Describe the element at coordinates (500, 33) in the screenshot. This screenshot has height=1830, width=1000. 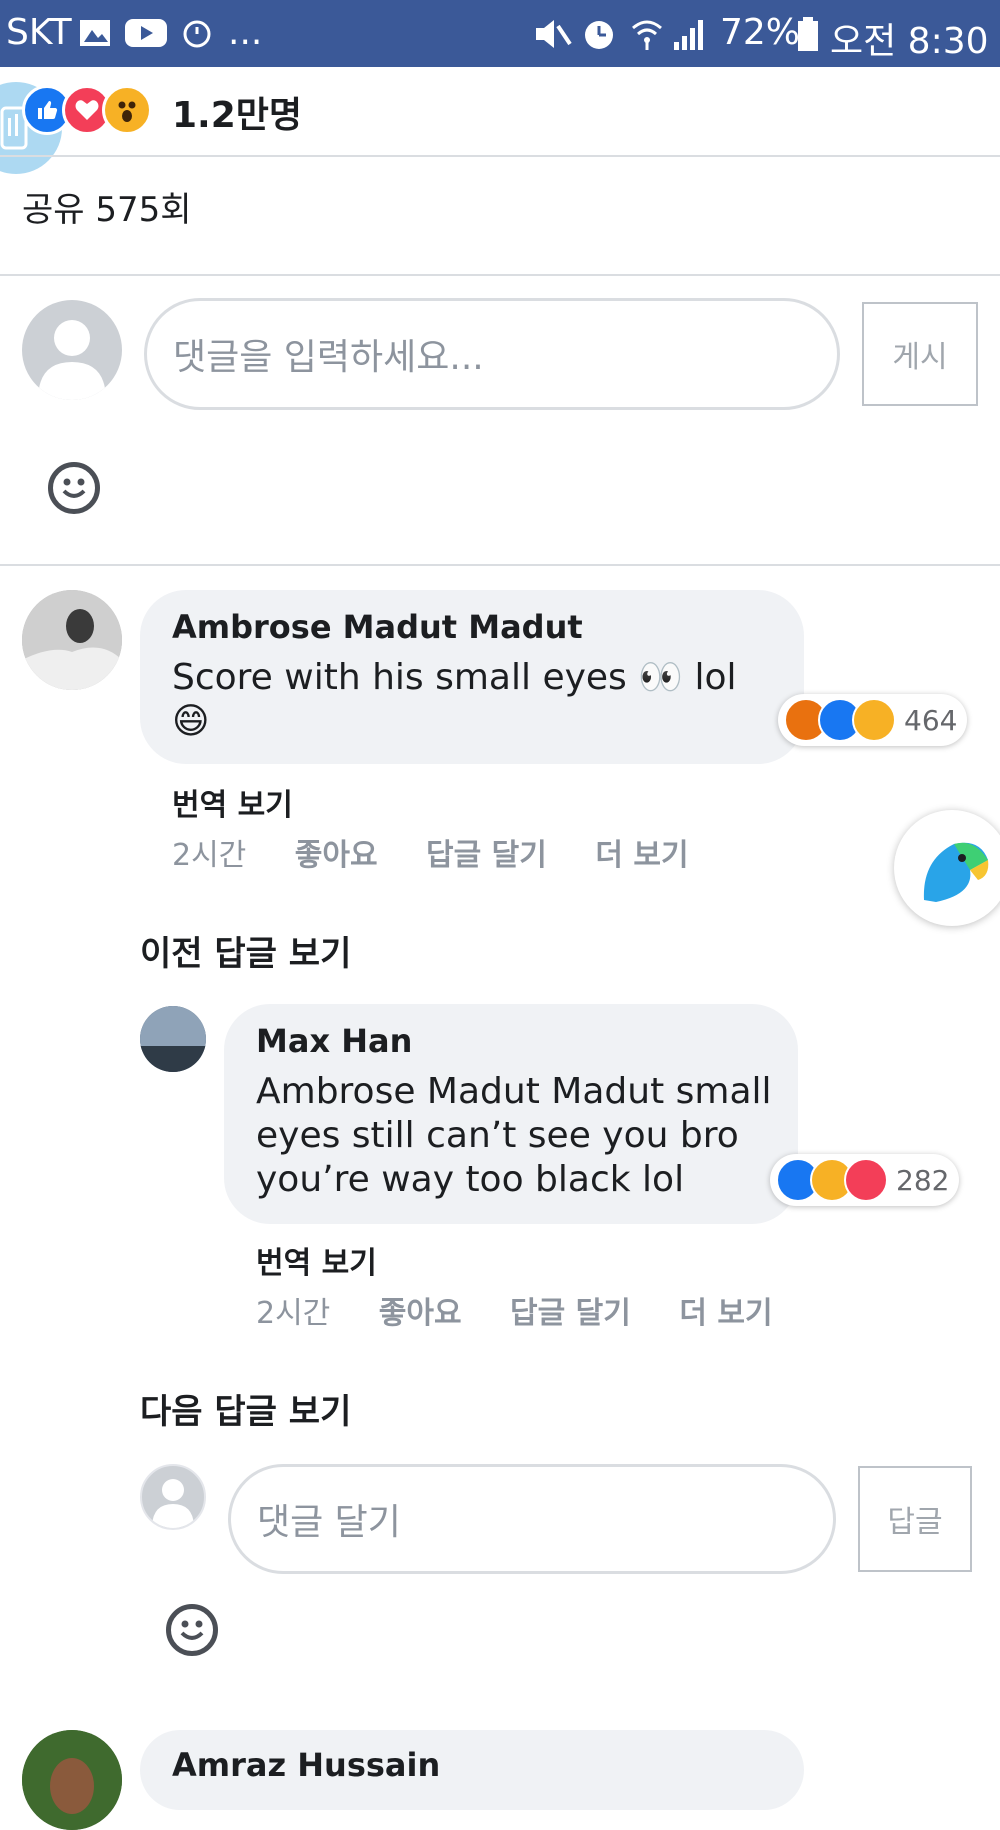
I see `status-bar: SKT ... 72% 오전 8:30` at that location.